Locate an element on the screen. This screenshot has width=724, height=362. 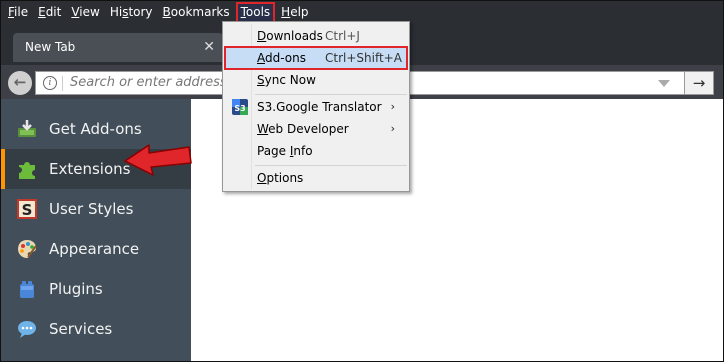
palette-icon is located at coordinates (27, 249).